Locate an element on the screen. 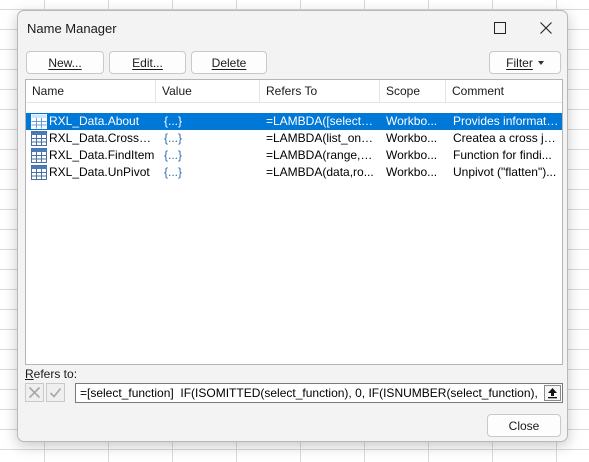 The width and height of the screenshot is (589, 462). chevron-down-icon is located at coordinates (540, 63).